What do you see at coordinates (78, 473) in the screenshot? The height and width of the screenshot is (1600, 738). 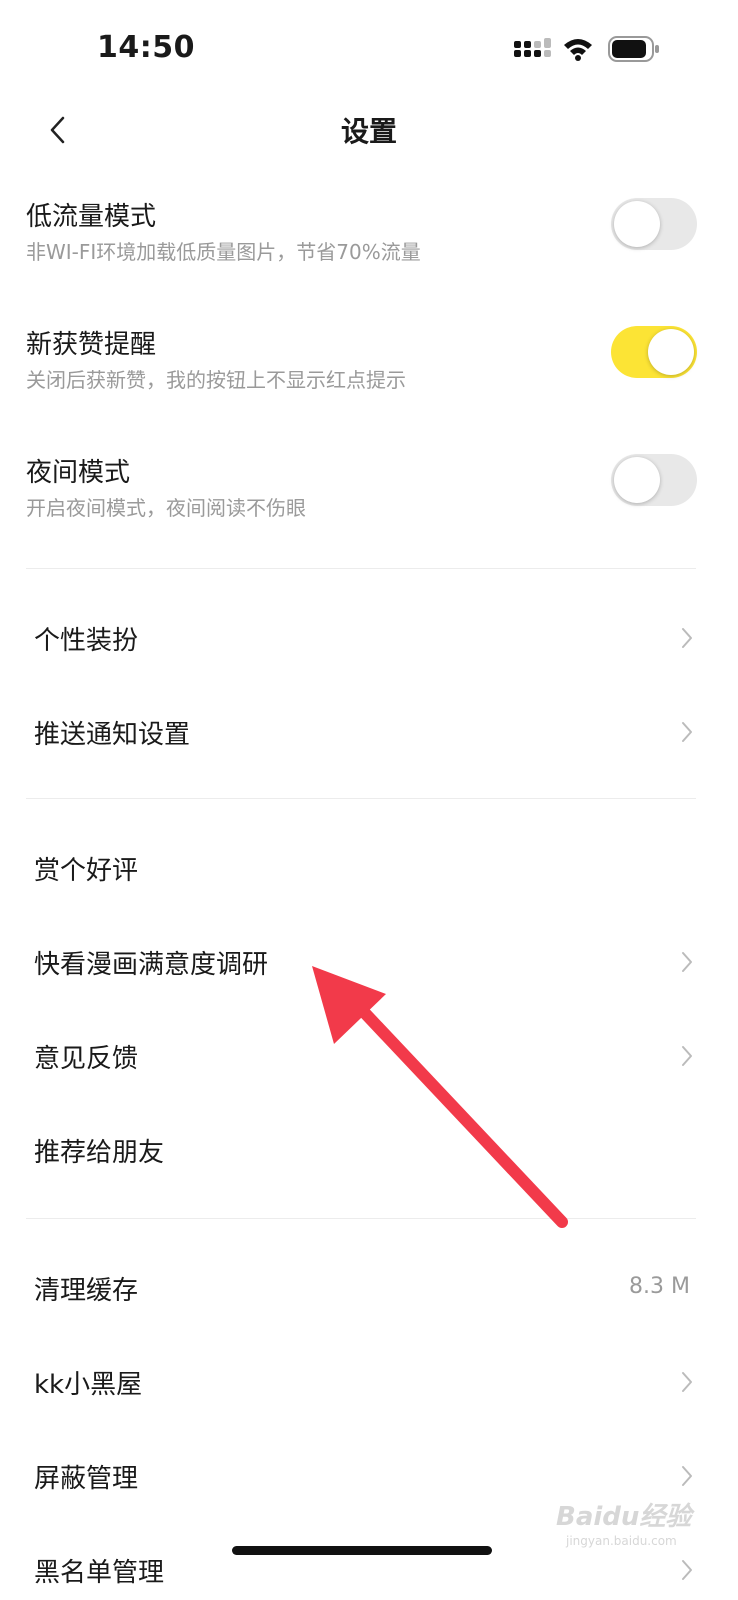 I see `toggle-title: 夜间模式` at bounding box center [78, 473].